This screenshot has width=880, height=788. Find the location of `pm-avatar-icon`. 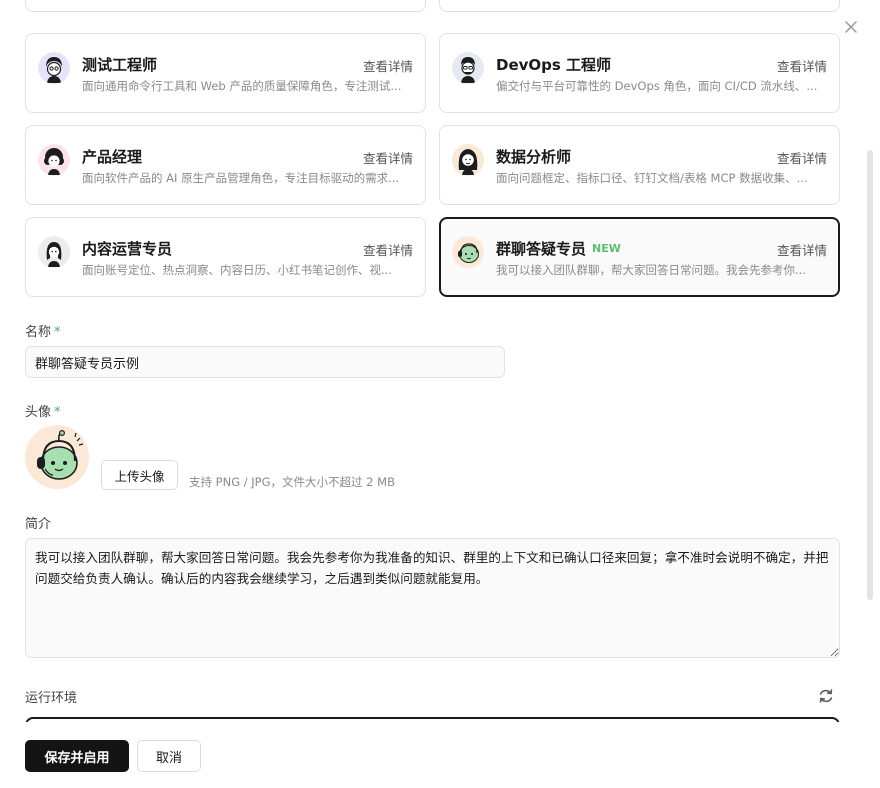

pm-avatar-icon is located at coordinates (54, 160).